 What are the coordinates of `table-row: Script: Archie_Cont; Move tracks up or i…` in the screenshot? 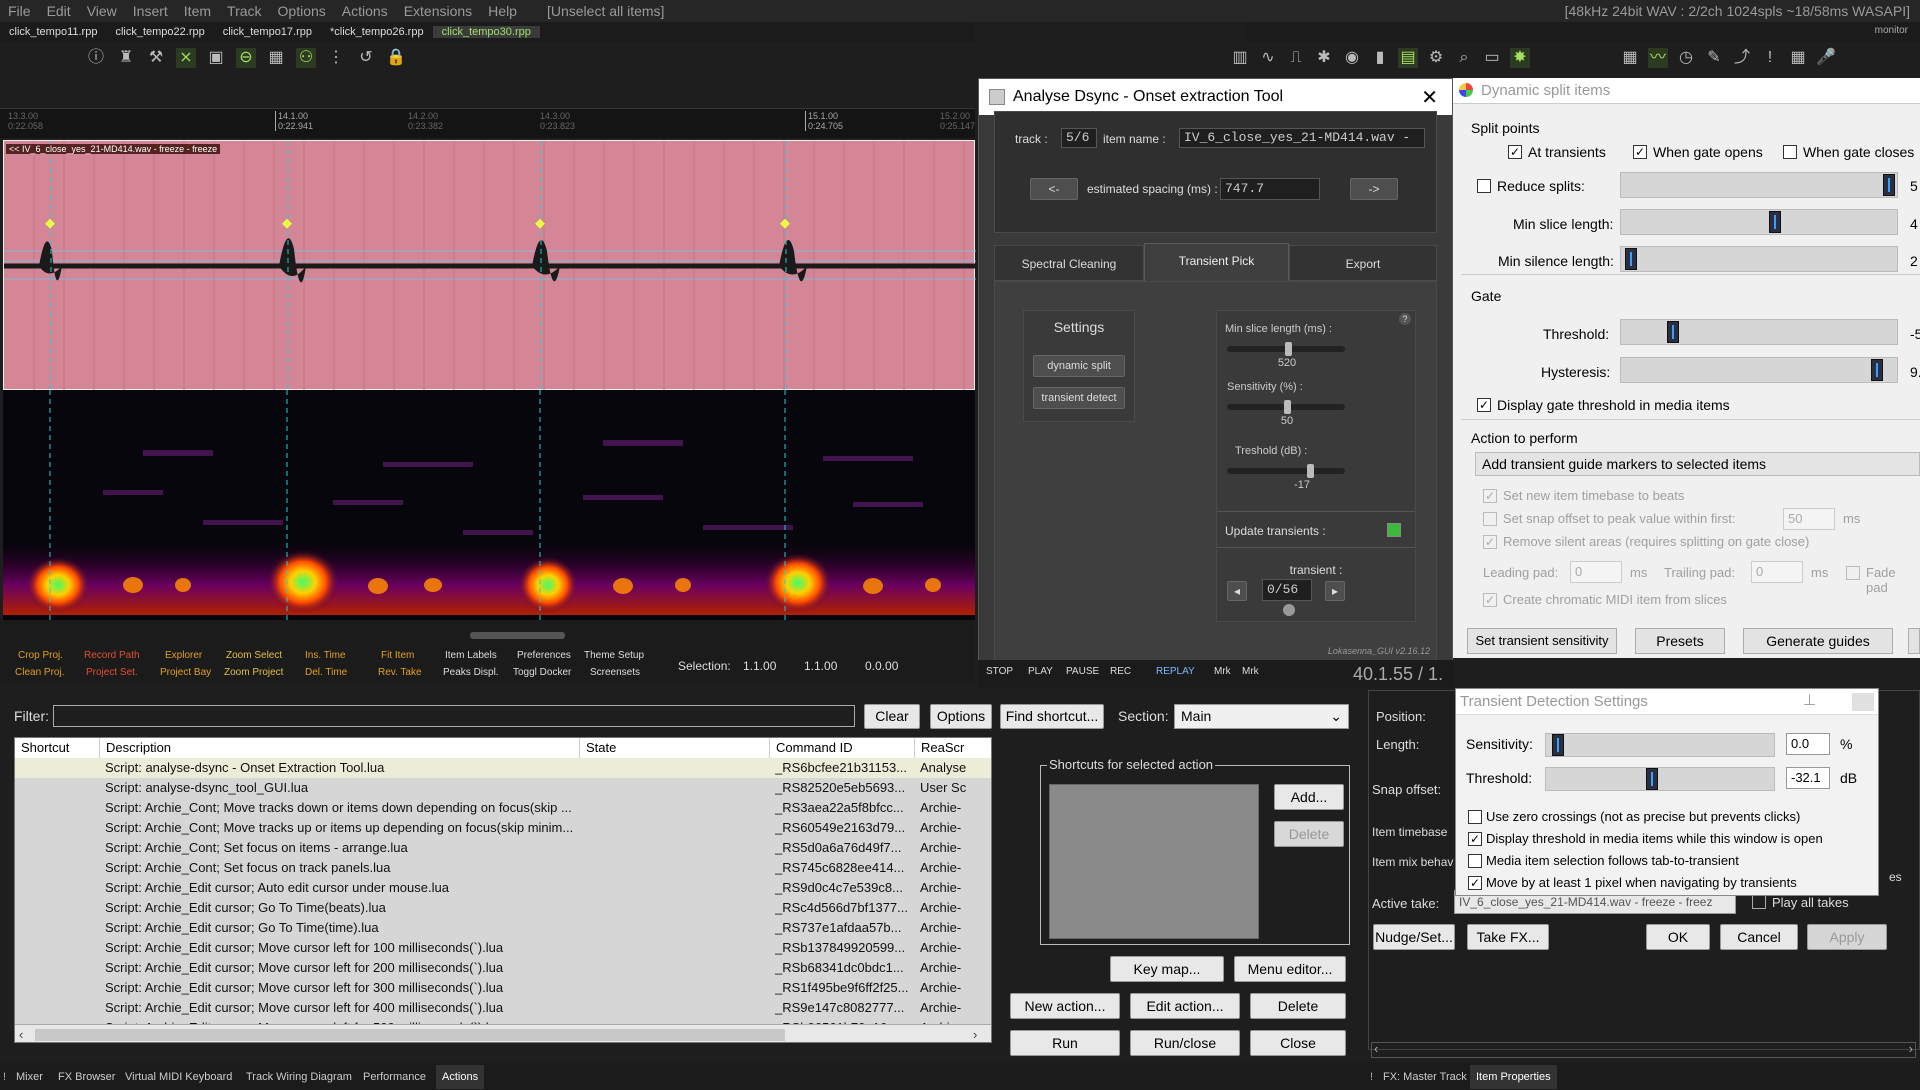 It's located at (503, 828).